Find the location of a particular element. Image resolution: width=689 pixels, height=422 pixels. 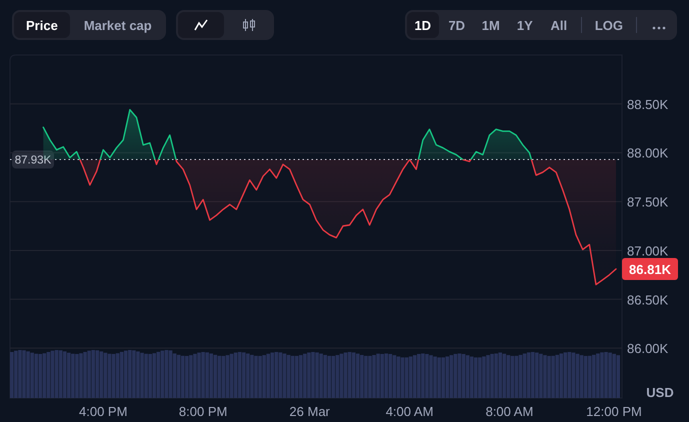

y-axis-label: 86.50K is located at coordinates (647, 300).